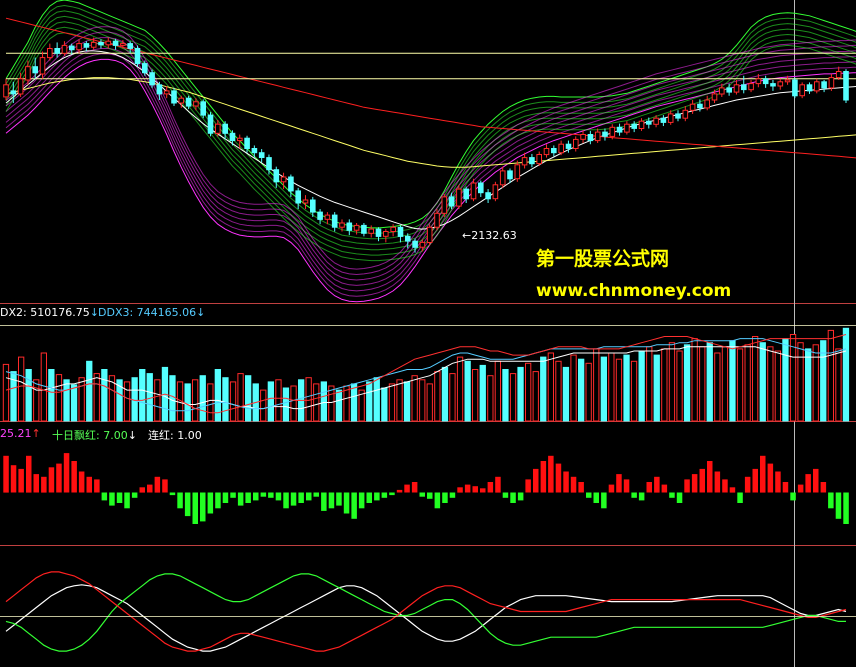  What do you see at coordinates (426, 488) in the screenshot?
I see `histogram-panel` at bounding box center [426, 488].